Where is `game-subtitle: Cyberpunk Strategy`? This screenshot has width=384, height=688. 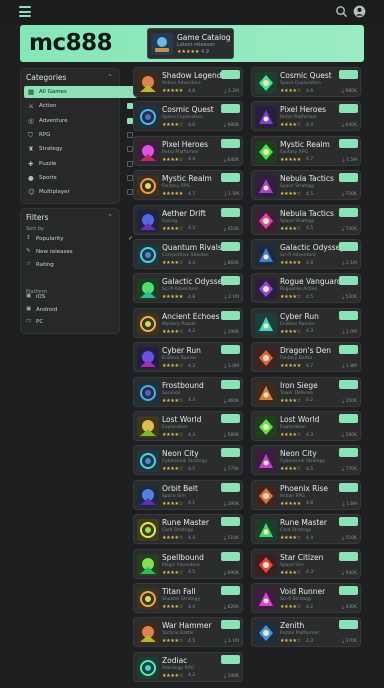 game-subtitle: Cyberpunk Strategy is located at coordinates (303, 462).